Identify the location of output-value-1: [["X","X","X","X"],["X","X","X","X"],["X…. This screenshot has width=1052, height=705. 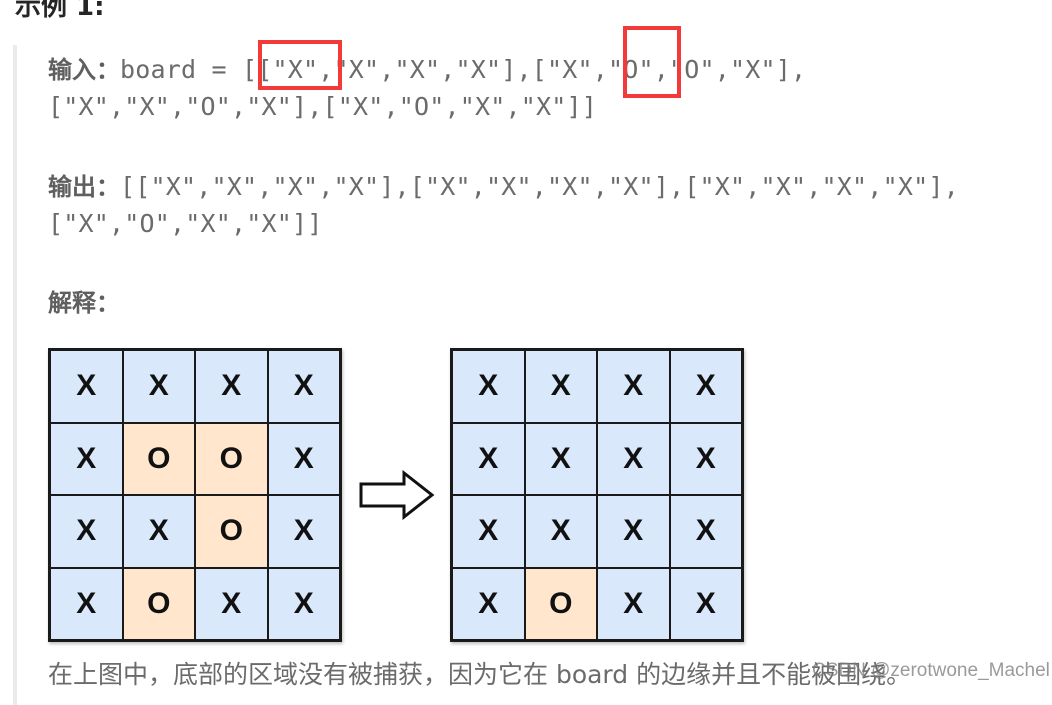
(539, 186).